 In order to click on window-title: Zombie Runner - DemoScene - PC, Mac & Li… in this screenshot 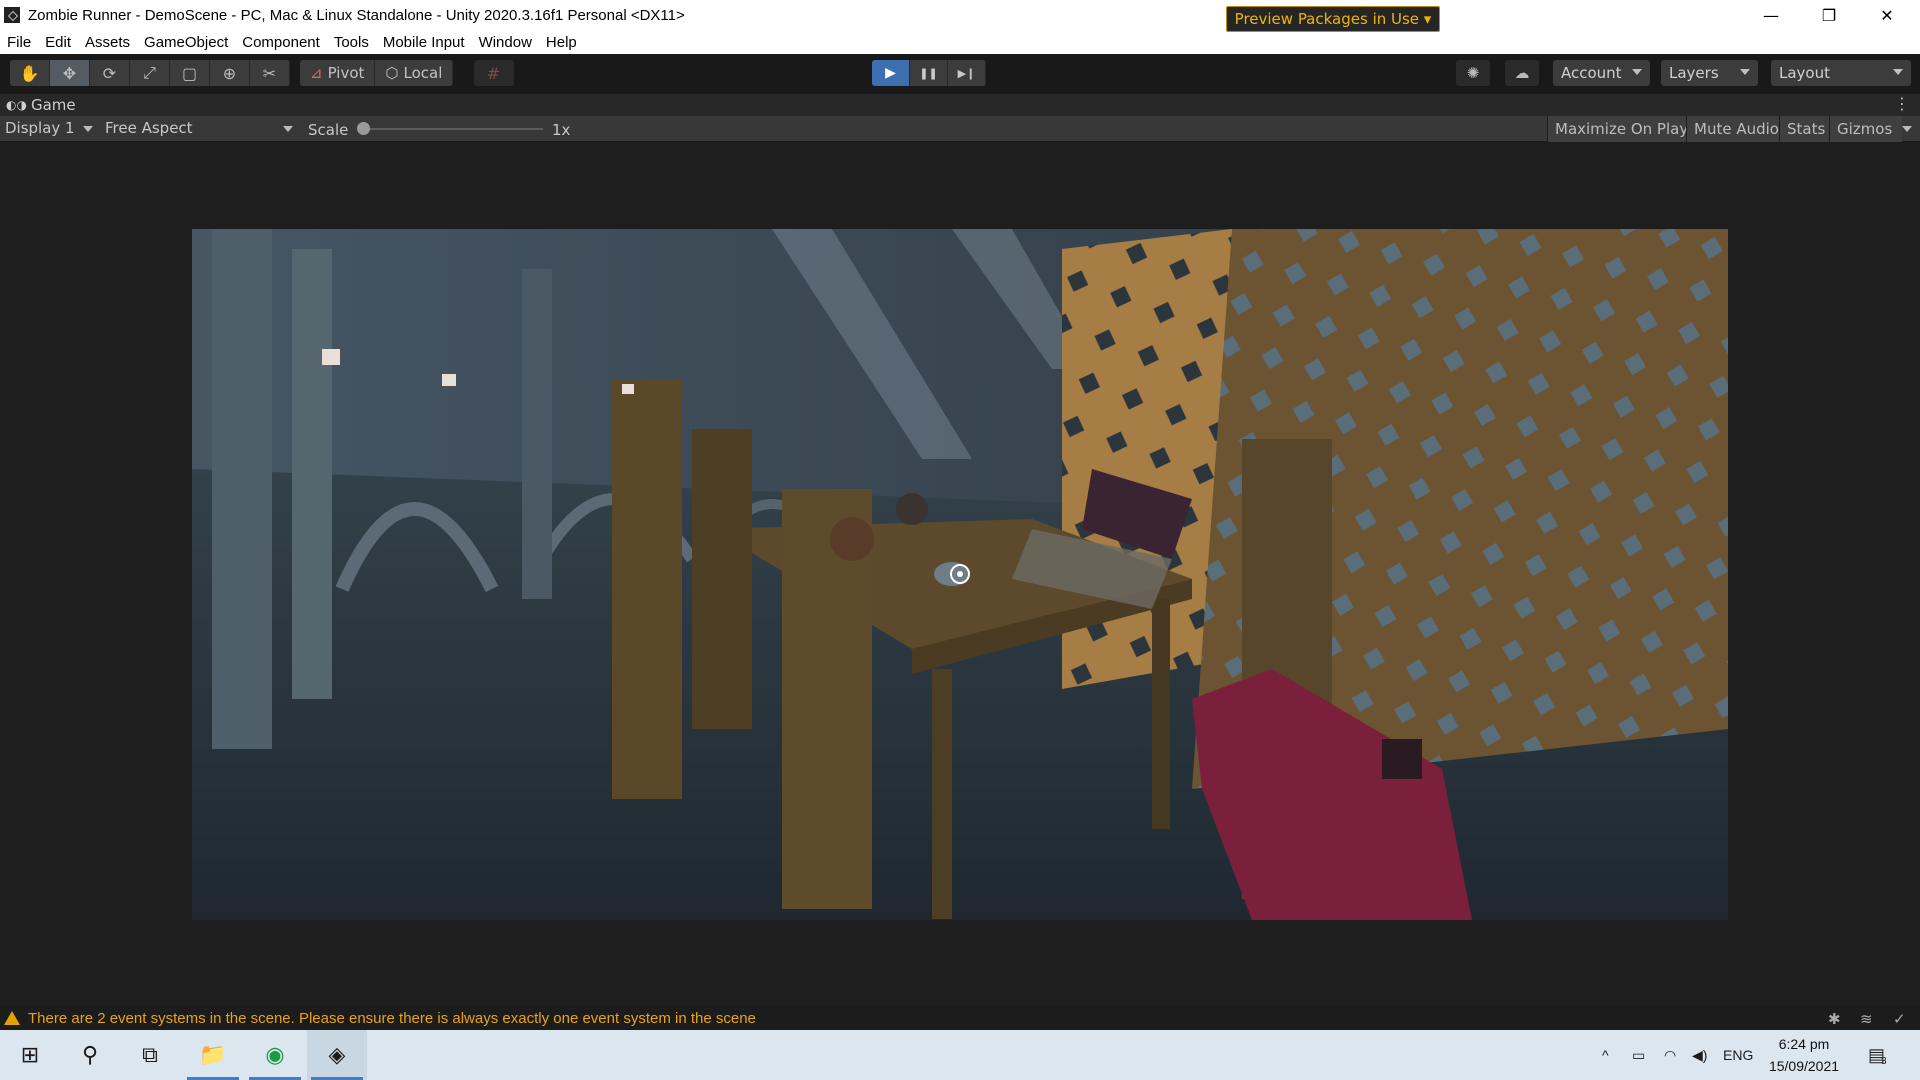, I will do `click(356, 15)`.